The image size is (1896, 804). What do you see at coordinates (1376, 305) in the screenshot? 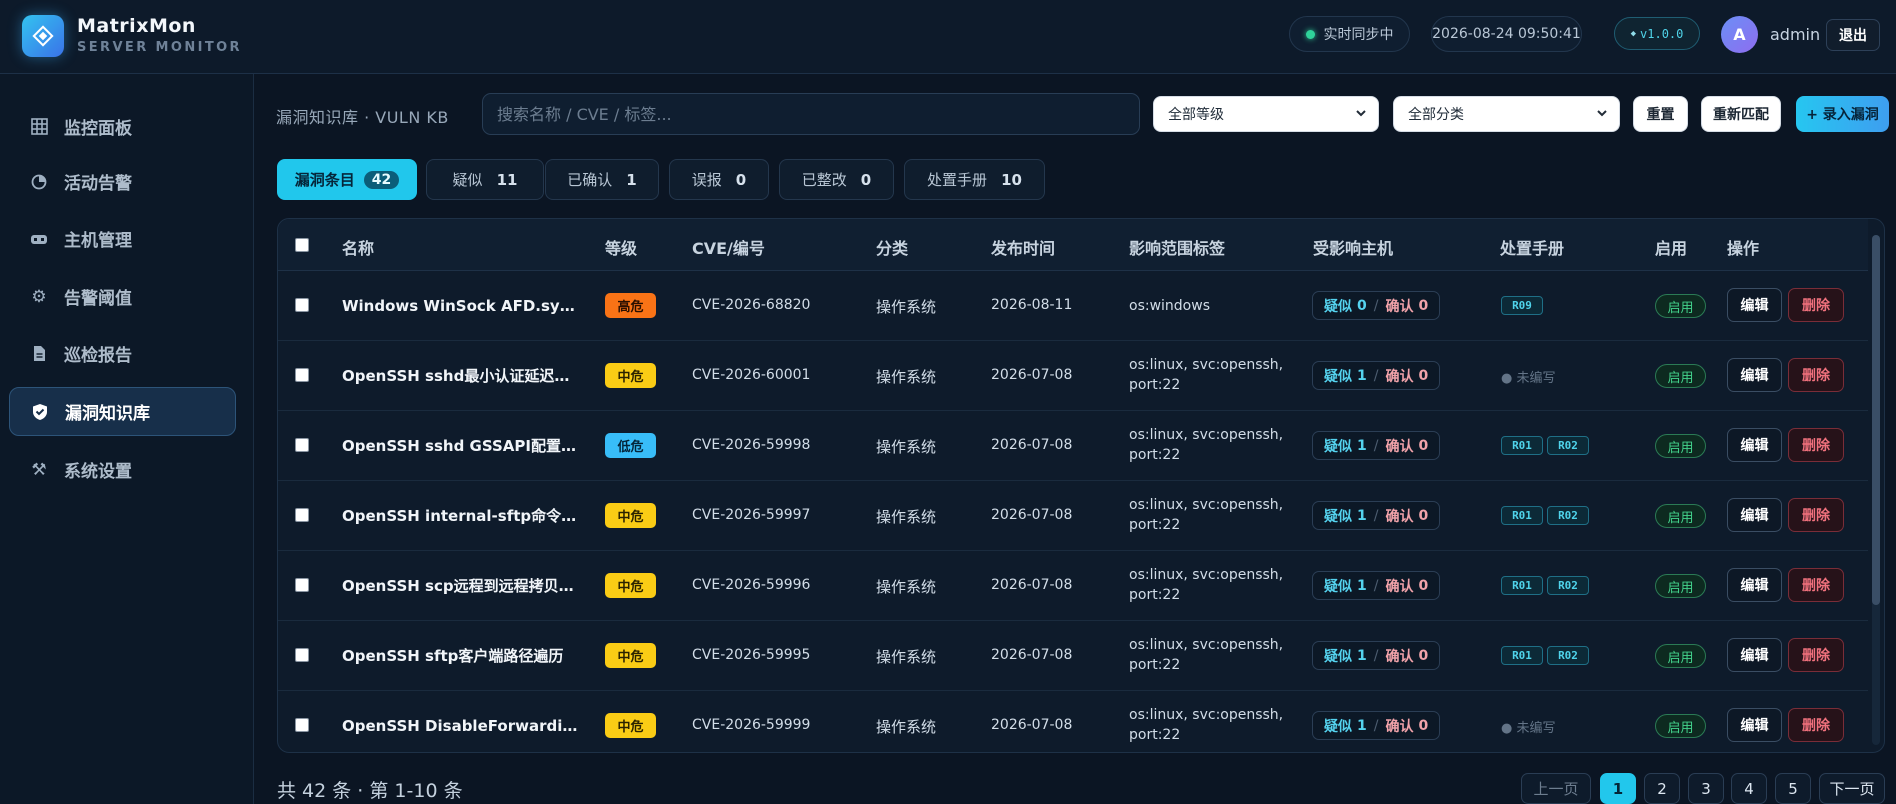
I see `affected-hosts-pill: 疑似 0/确认 0` at bounding box center [1376, 305].